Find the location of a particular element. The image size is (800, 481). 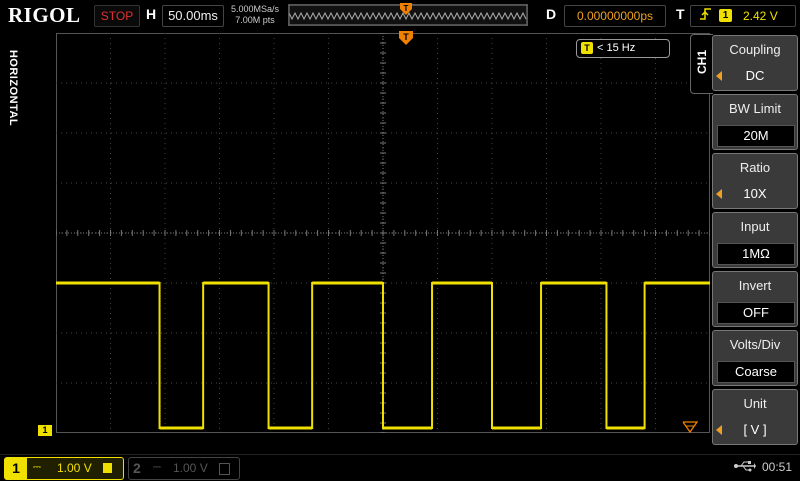

usb-icon is located at coordinates (745, 467).